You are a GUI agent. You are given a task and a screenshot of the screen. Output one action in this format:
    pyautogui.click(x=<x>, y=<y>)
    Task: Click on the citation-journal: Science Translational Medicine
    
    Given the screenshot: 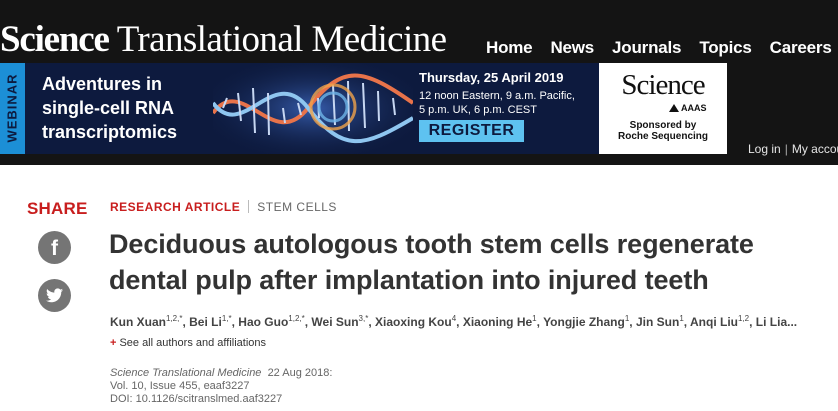 What is the action you would take?
    pyautogui.click(x=186, y=373)
    